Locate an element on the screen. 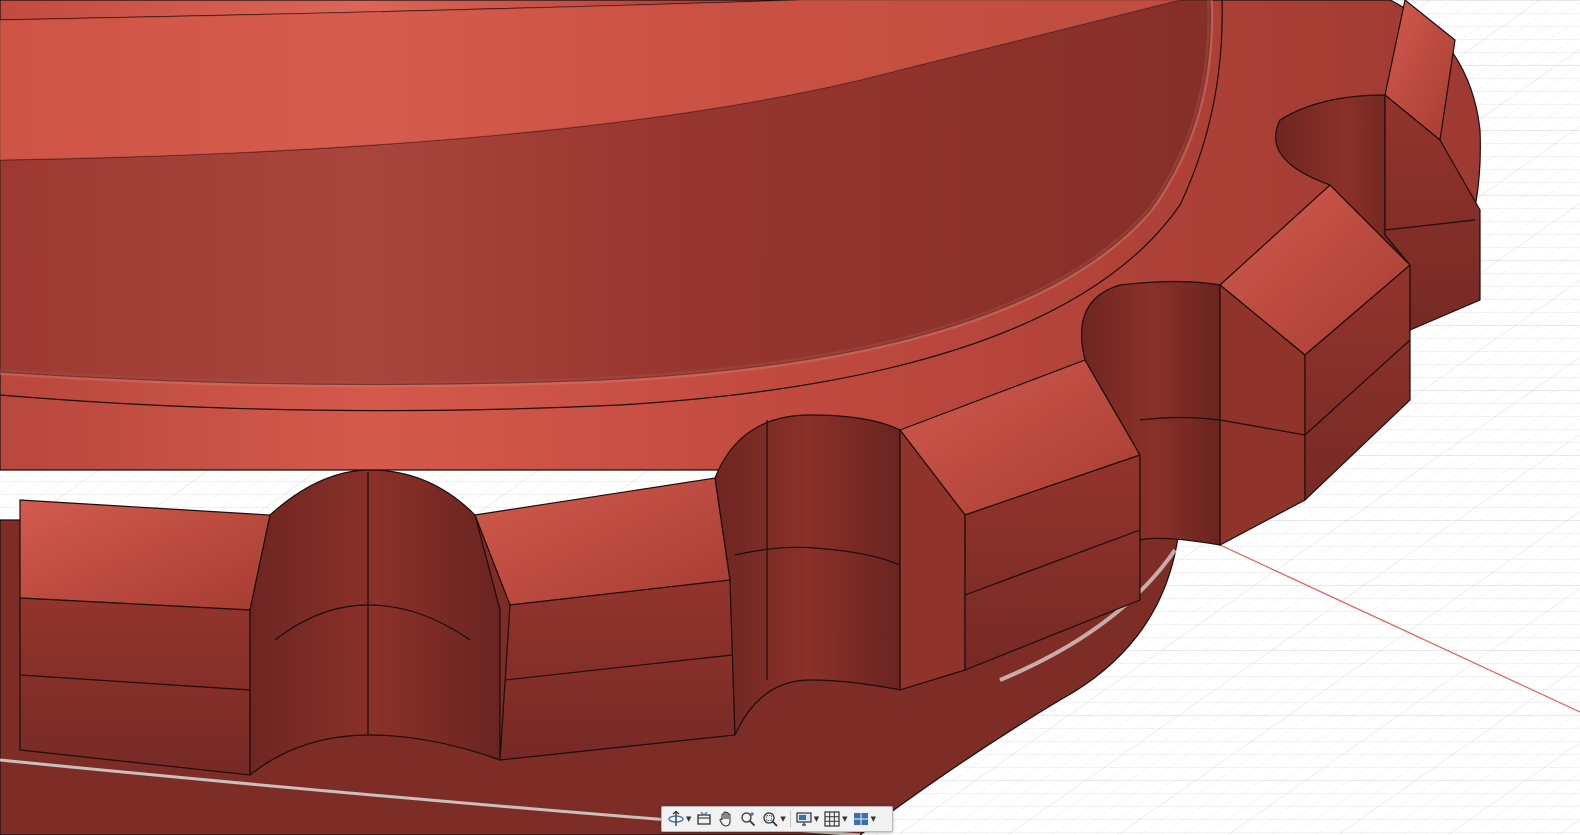  zoom-icon is located at coordinates (748, 819).